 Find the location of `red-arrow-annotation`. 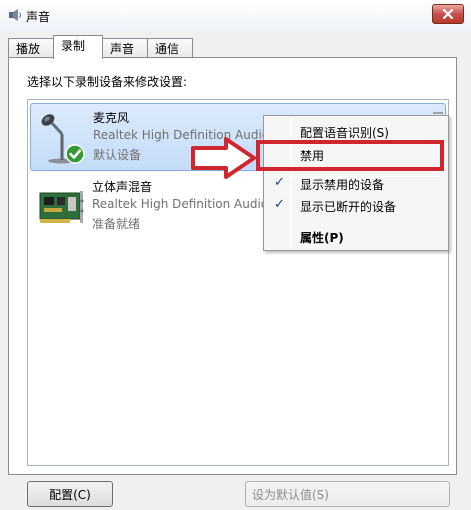

red-arrow-annotation is located at coordinates (223, 158).